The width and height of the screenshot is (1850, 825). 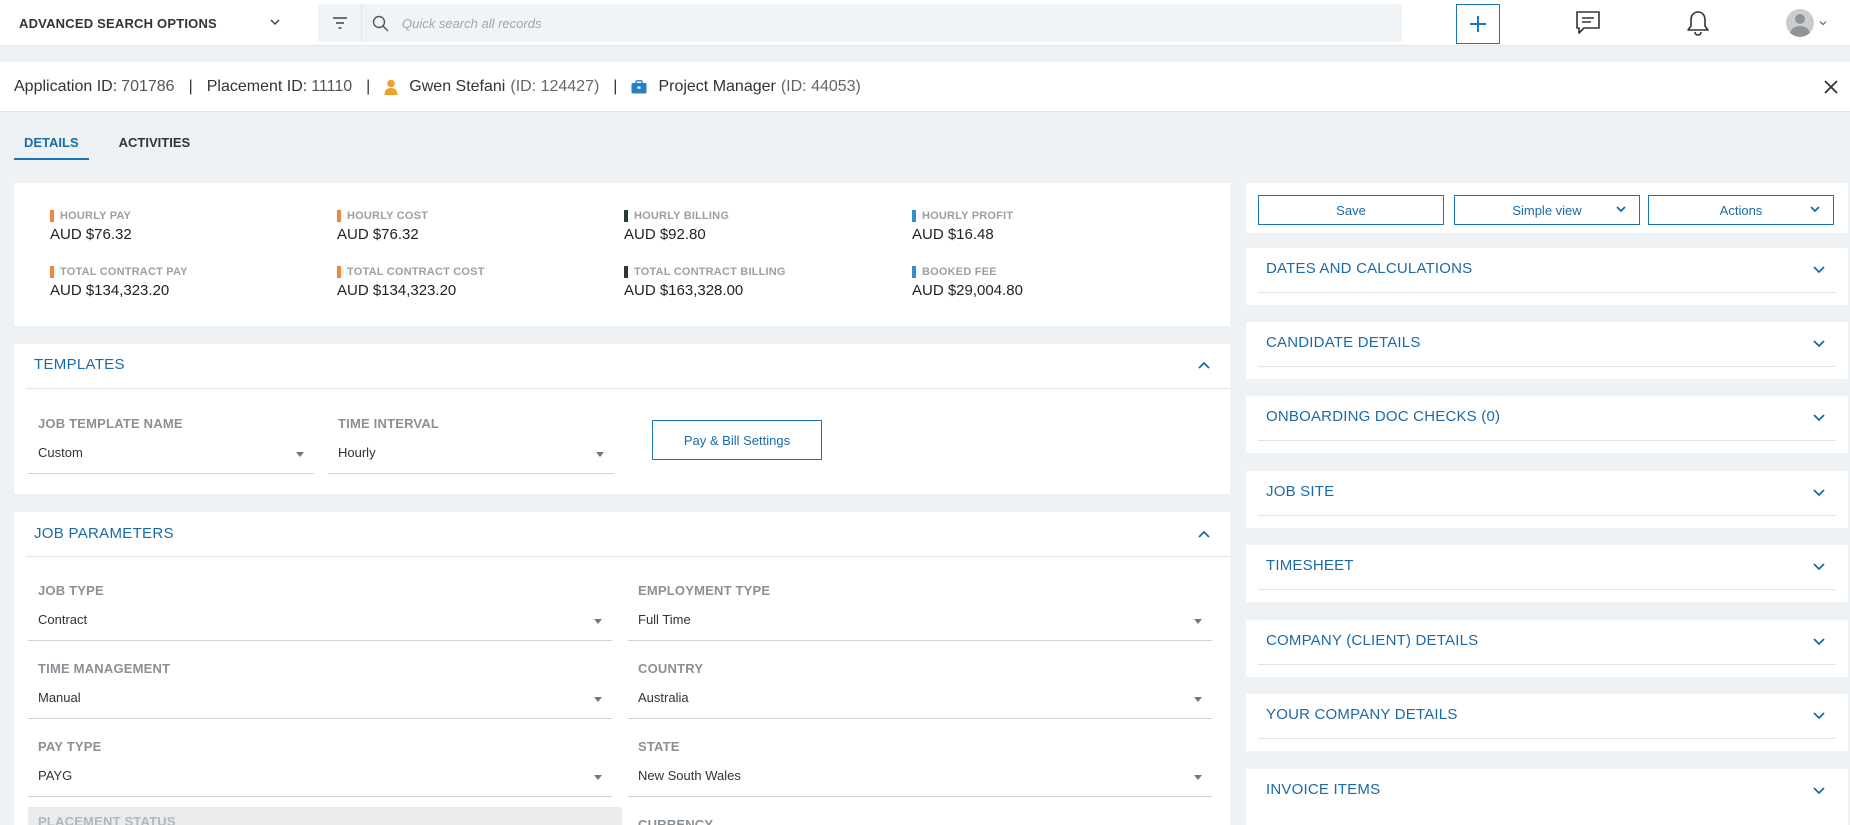 What do you see at coordinates (1547, 350) in the screenshot?
I see `section-candidate-details: CANDIDATE DETAILS` at bounding box center [1547, 350].